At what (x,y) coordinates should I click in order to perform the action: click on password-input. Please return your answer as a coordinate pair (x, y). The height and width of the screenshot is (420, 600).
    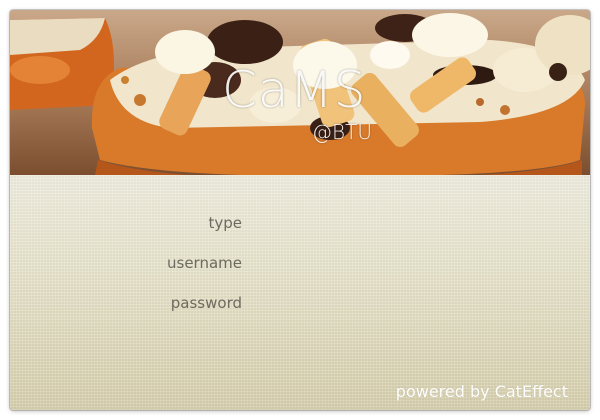
    Looking at the image, I should click on (400, 303).